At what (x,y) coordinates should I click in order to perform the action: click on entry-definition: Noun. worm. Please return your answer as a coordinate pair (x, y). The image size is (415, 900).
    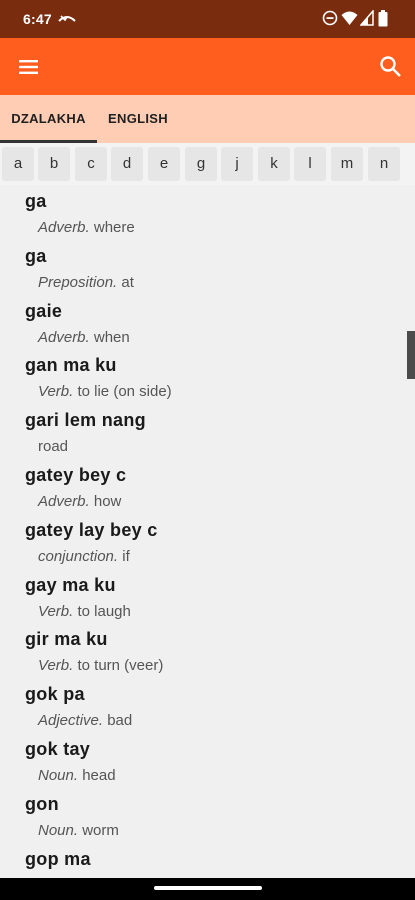
    Looking at the image, I should click on (78, 830).